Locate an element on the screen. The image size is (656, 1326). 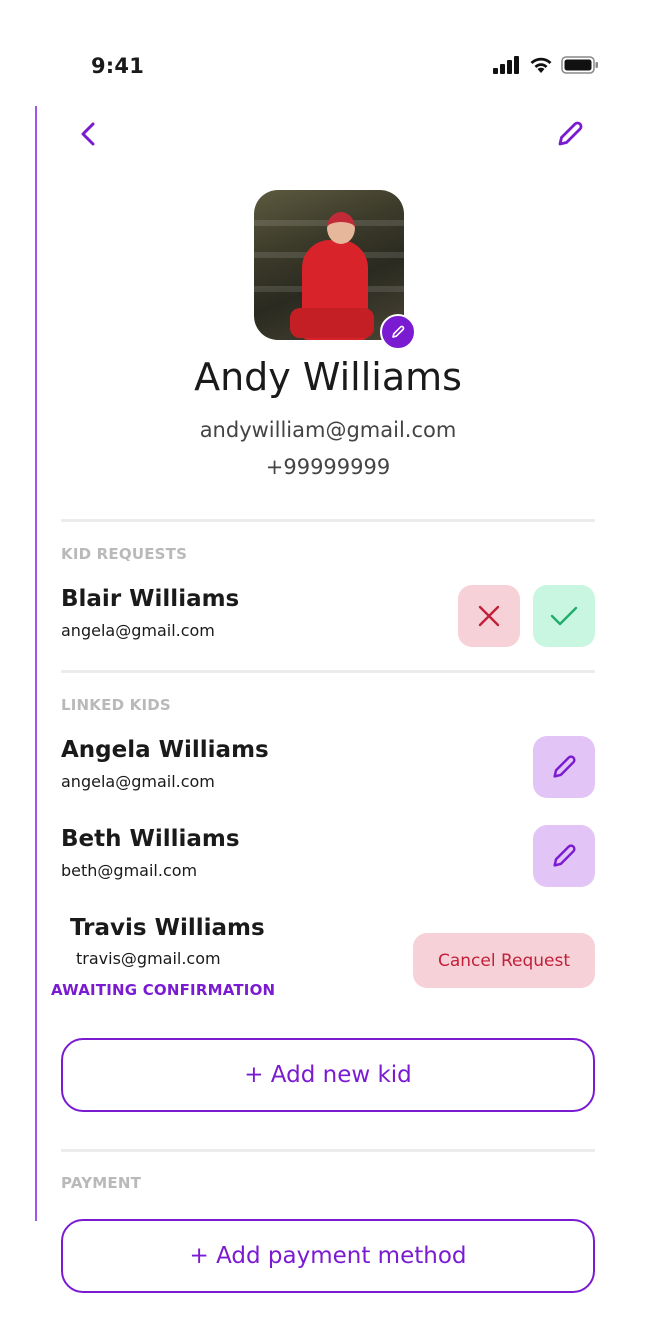
back-button is located at coordinates (88, 134).